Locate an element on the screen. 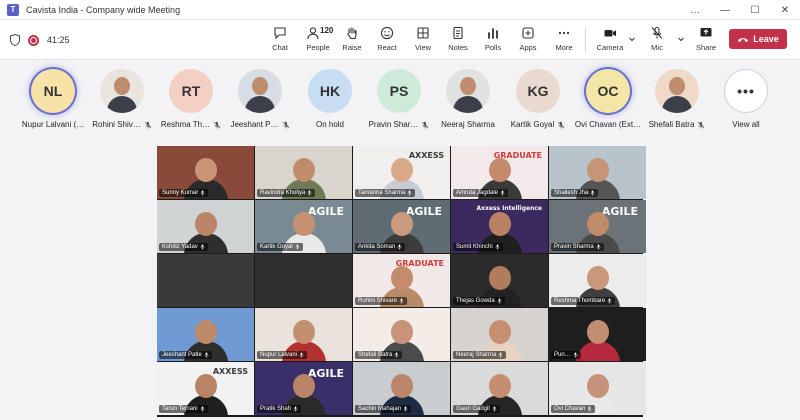  video-tile-name-label: Amruta Jagdale is located at coordinates (481, 193).